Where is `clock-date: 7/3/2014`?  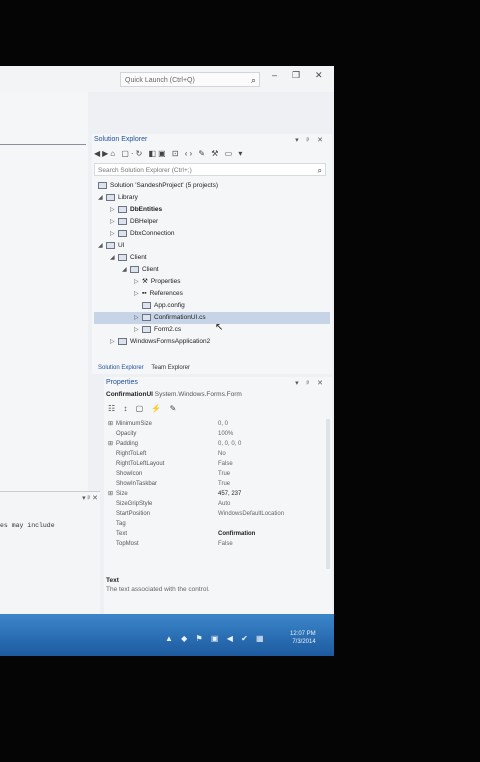
clock-date: 7/3/2014 is located at coordinates (304, 642).